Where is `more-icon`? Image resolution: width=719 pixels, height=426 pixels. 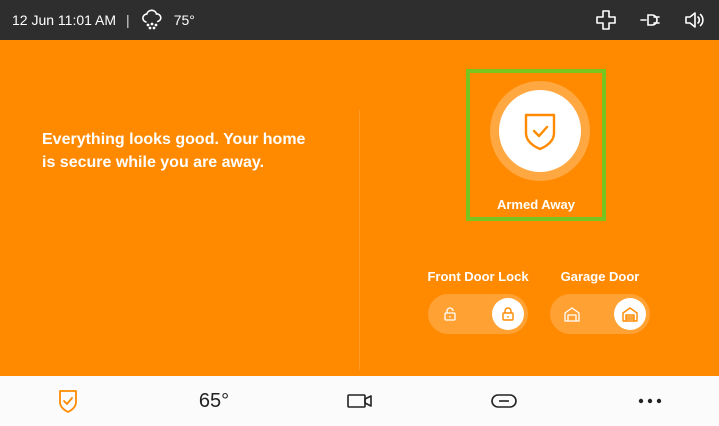
more-icon is located at coordinates (650, 401).